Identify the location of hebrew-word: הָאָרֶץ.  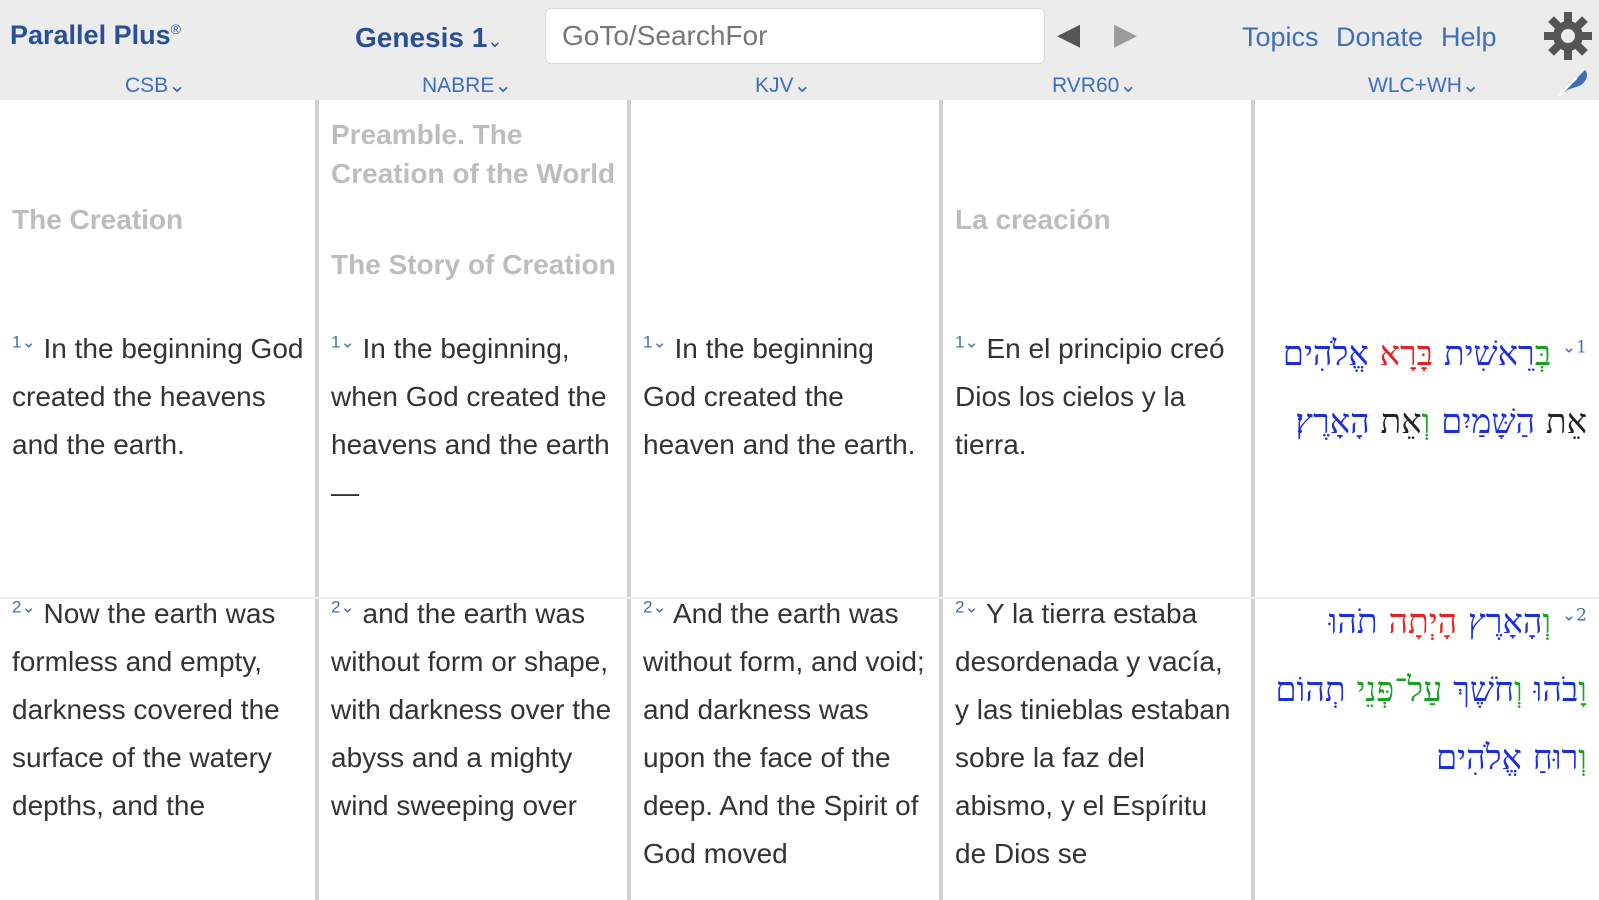
(1505, 622).